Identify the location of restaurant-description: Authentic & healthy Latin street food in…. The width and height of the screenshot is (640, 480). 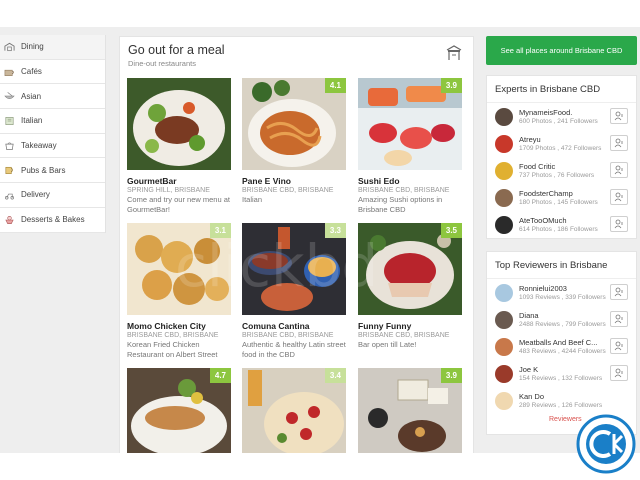
(294, 349).